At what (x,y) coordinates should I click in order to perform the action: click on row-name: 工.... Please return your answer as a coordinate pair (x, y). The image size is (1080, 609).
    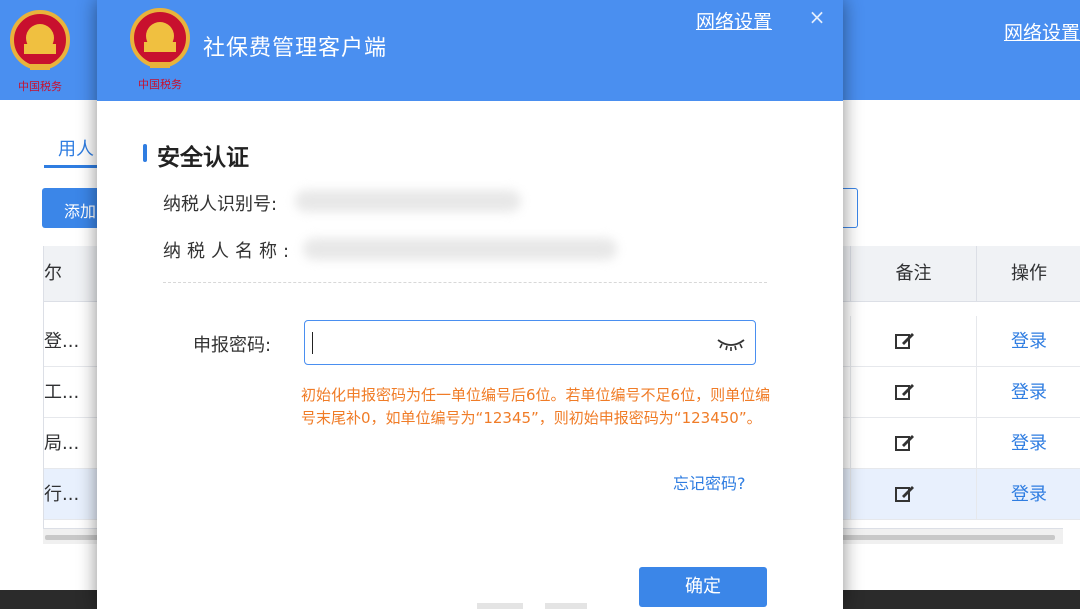
    Looking at the image, I should click on (62, 392).